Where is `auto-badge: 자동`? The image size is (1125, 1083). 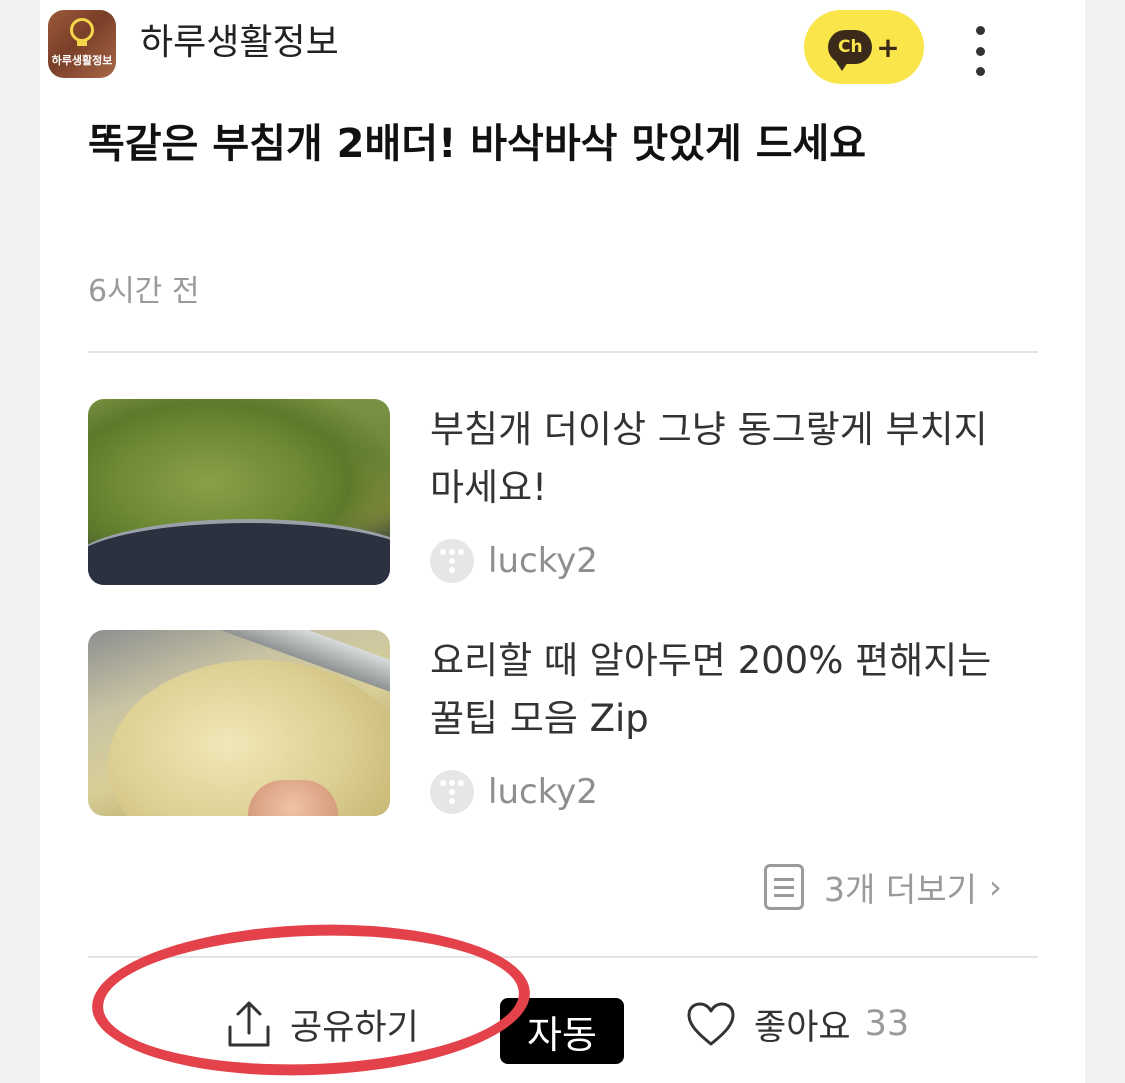
auto-badge: 자동 is located at coordinates (562, 1031).